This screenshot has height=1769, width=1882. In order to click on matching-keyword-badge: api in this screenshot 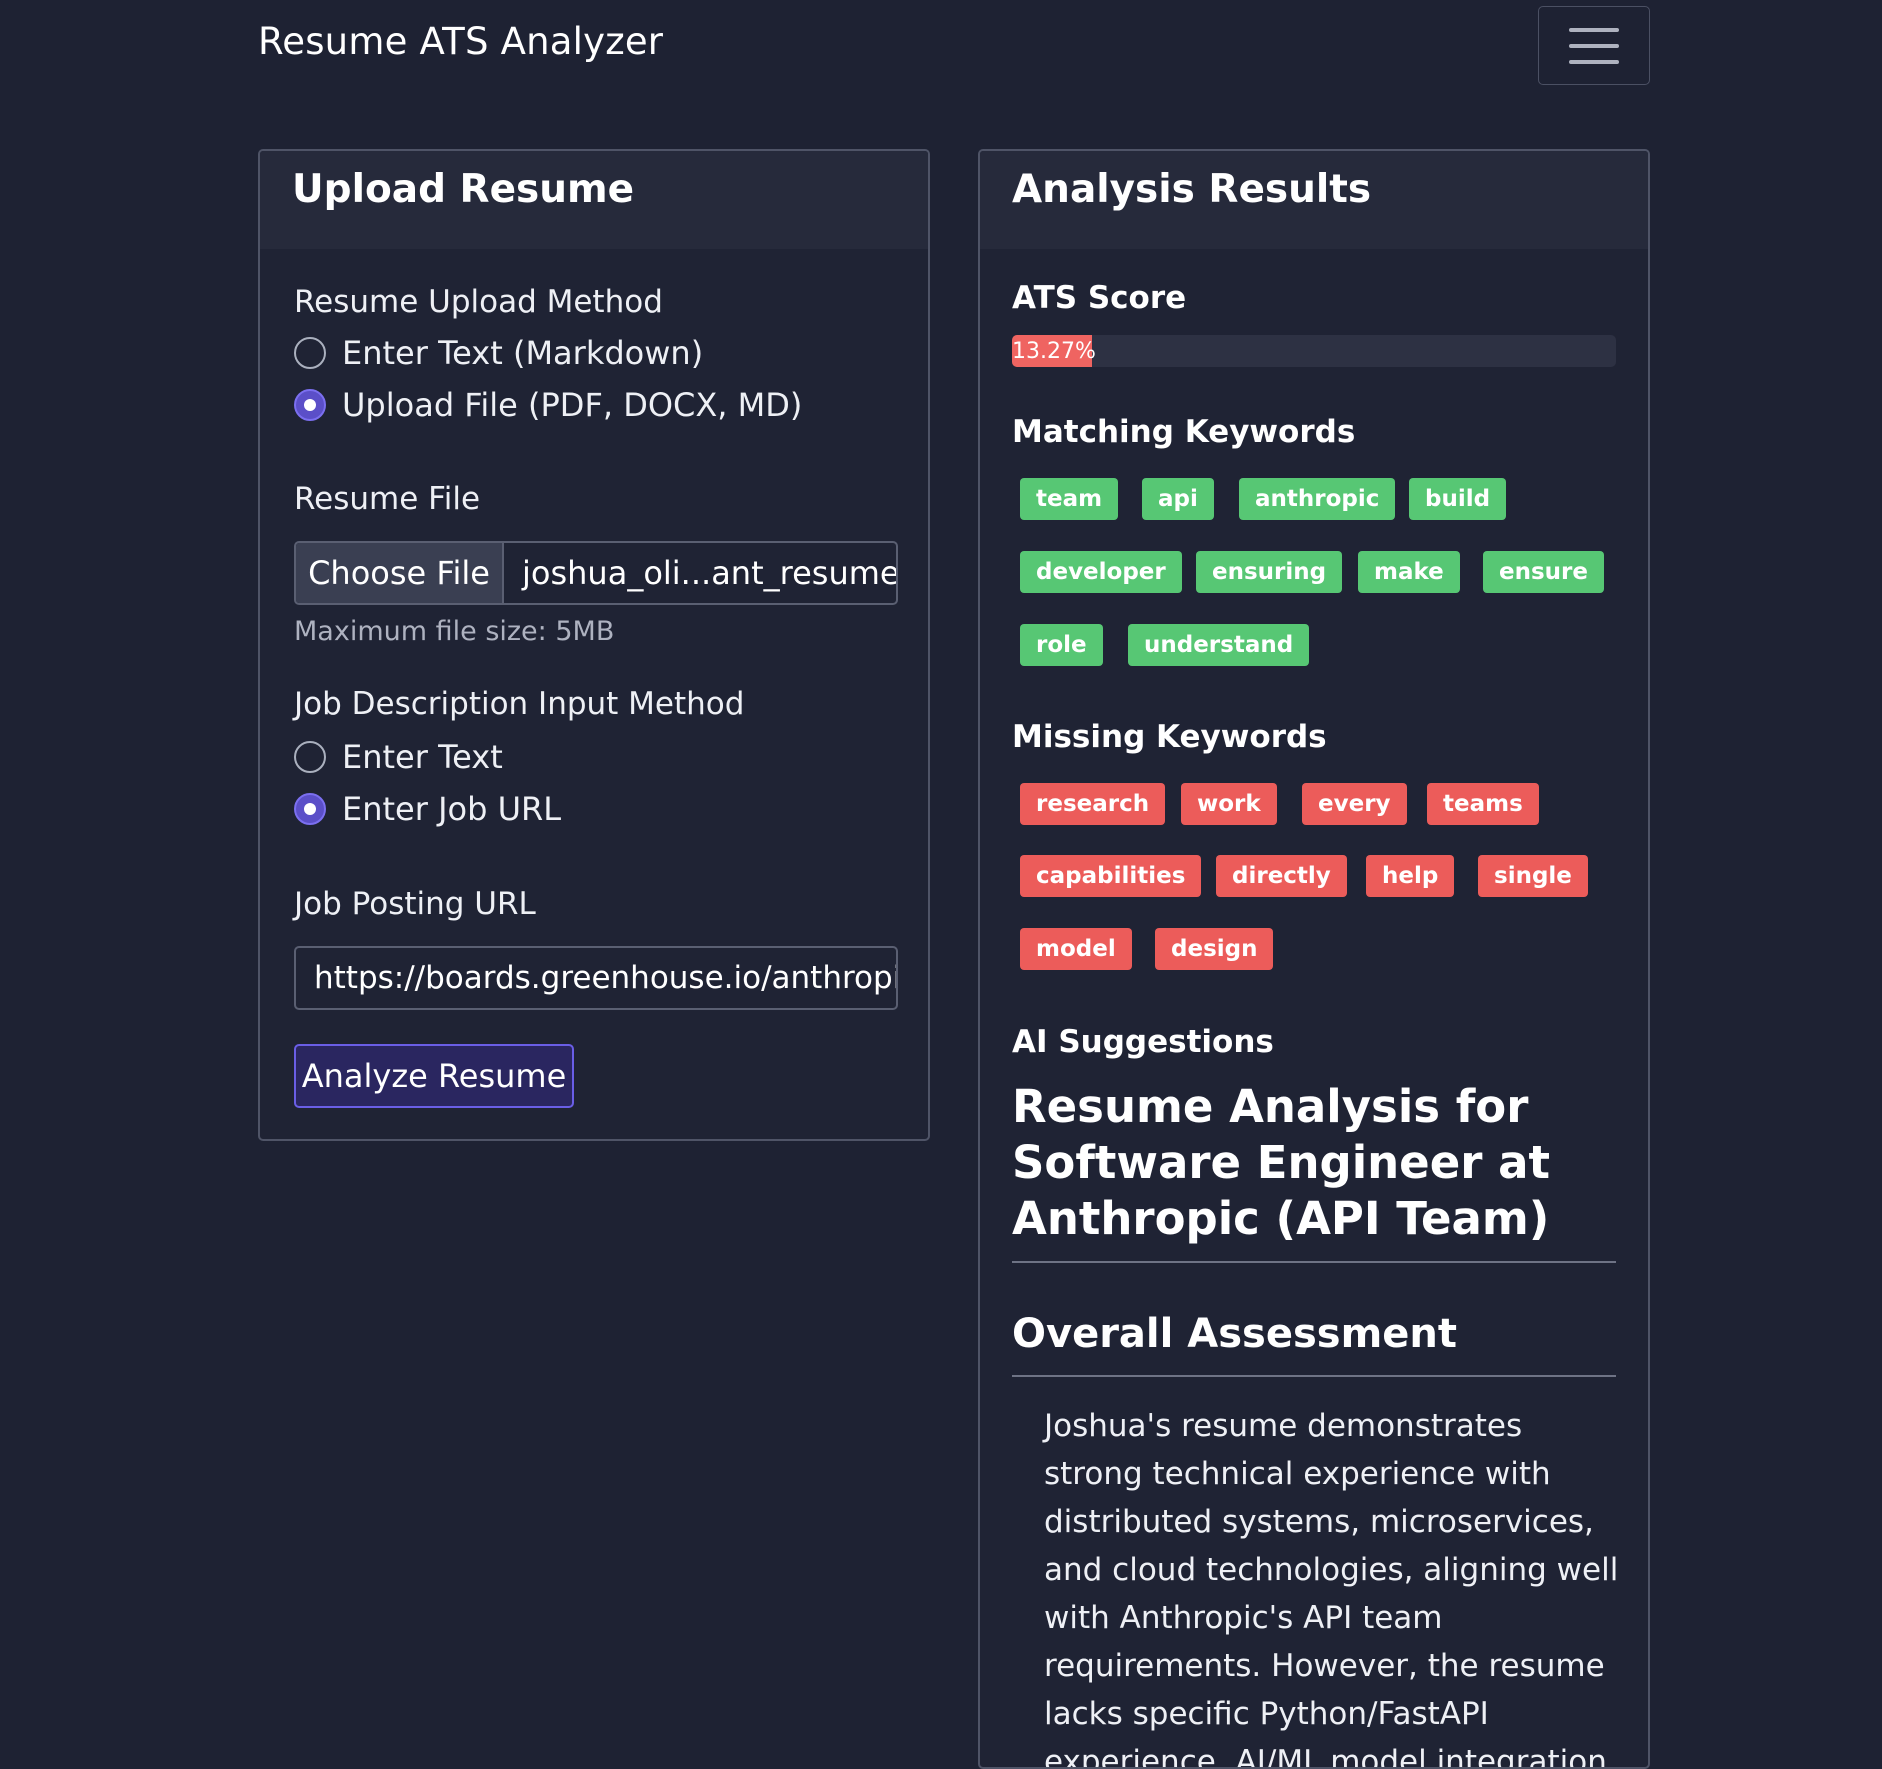, I will do `click(1178, 499)`.